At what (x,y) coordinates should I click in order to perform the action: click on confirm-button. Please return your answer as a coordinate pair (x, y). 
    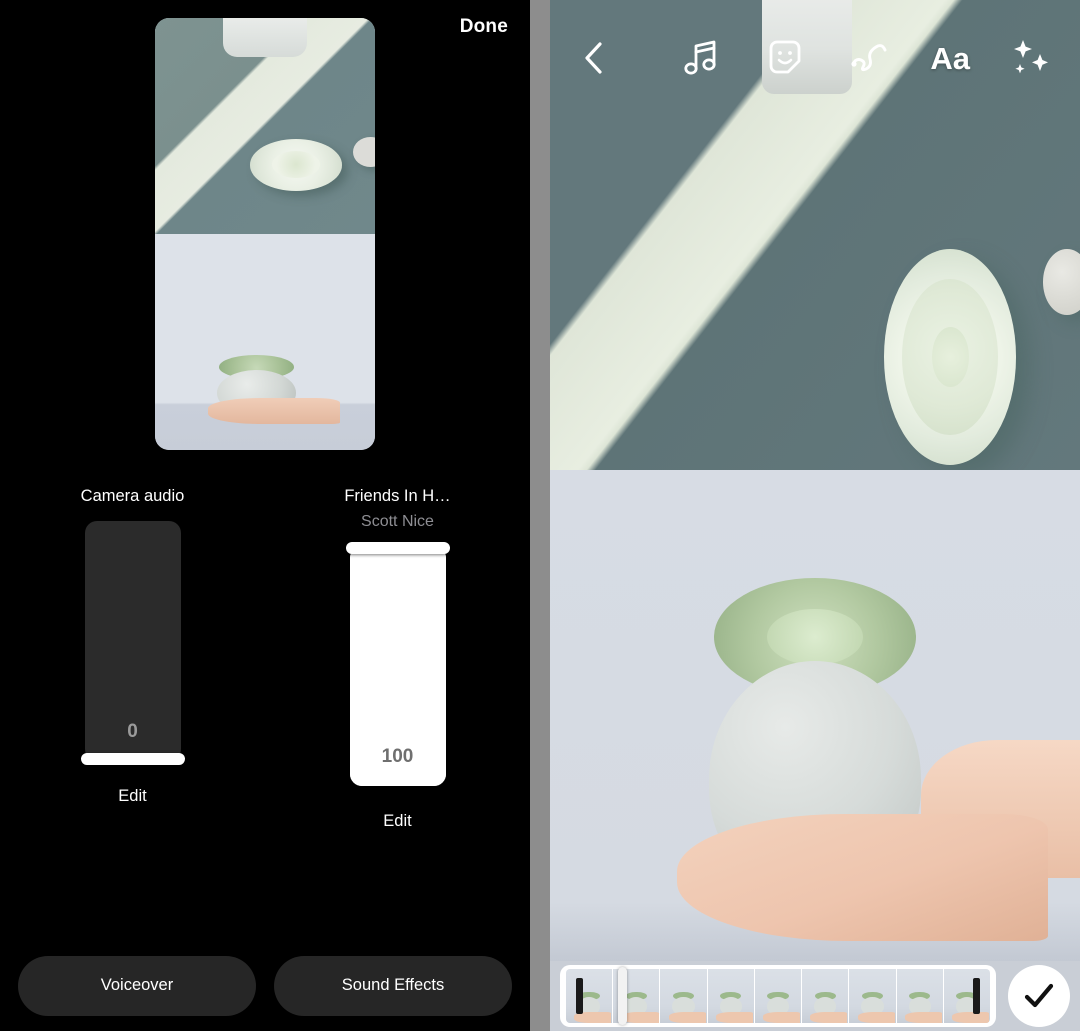
    Looking at the image, I should click on (1039, 996).